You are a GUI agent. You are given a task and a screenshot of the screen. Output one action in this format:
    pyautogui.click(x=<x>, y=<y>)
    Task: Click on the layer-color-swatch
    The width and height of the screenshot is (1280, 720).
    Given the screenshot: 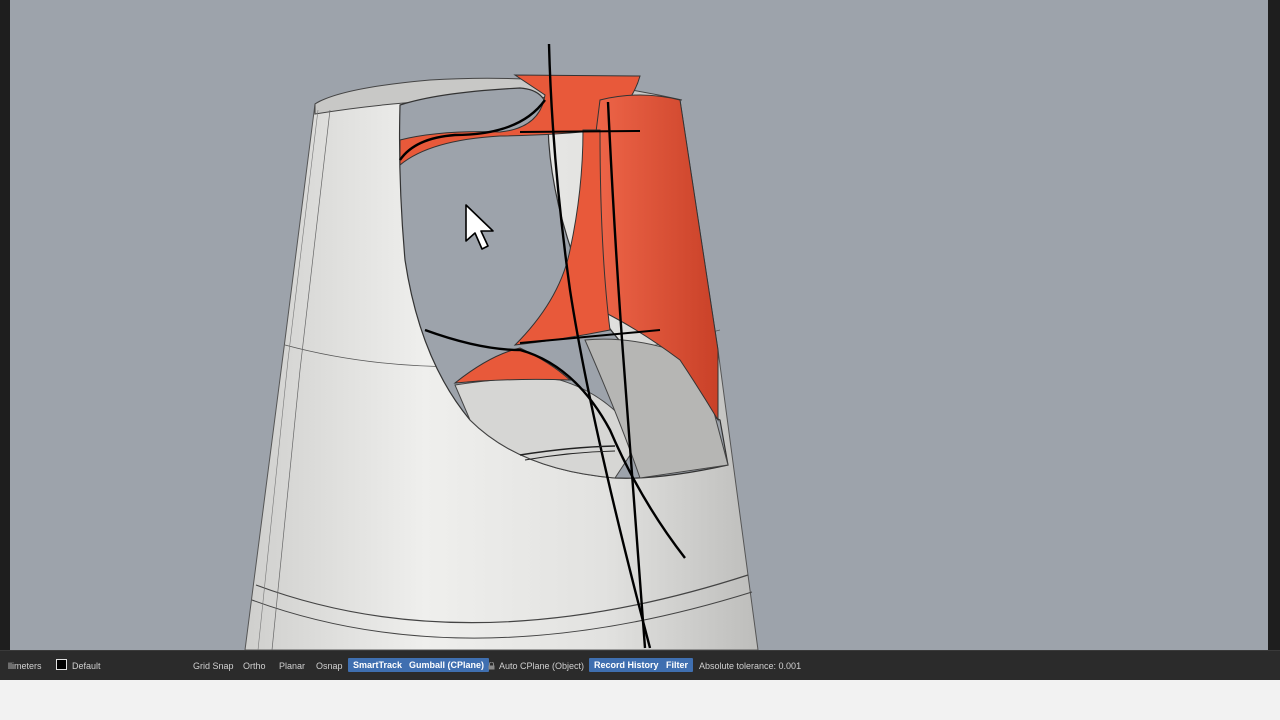 What is the action you would take?
    pyautogui.click(x=61, y=664)
    